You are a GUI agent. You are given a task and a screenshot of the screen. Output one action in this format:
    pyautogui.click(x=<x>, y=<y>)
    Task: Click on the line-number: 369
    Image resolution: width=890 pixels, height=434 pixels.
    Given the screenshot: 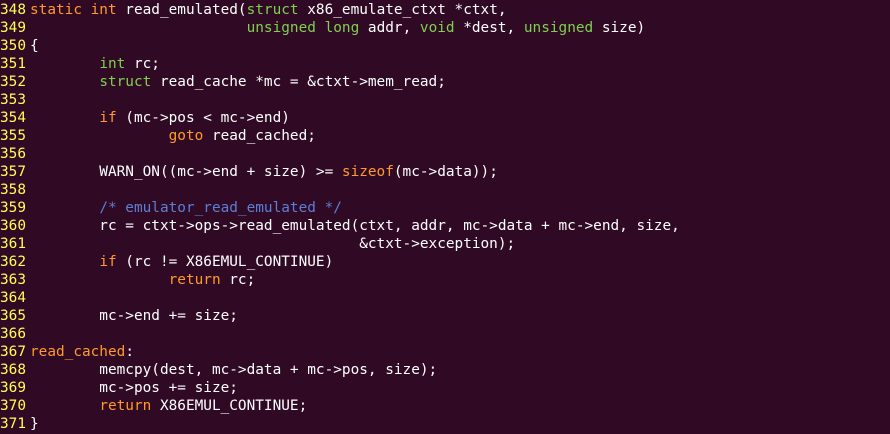 What is the action you would take?
    pyautogui.click(x=15, y=388)
    